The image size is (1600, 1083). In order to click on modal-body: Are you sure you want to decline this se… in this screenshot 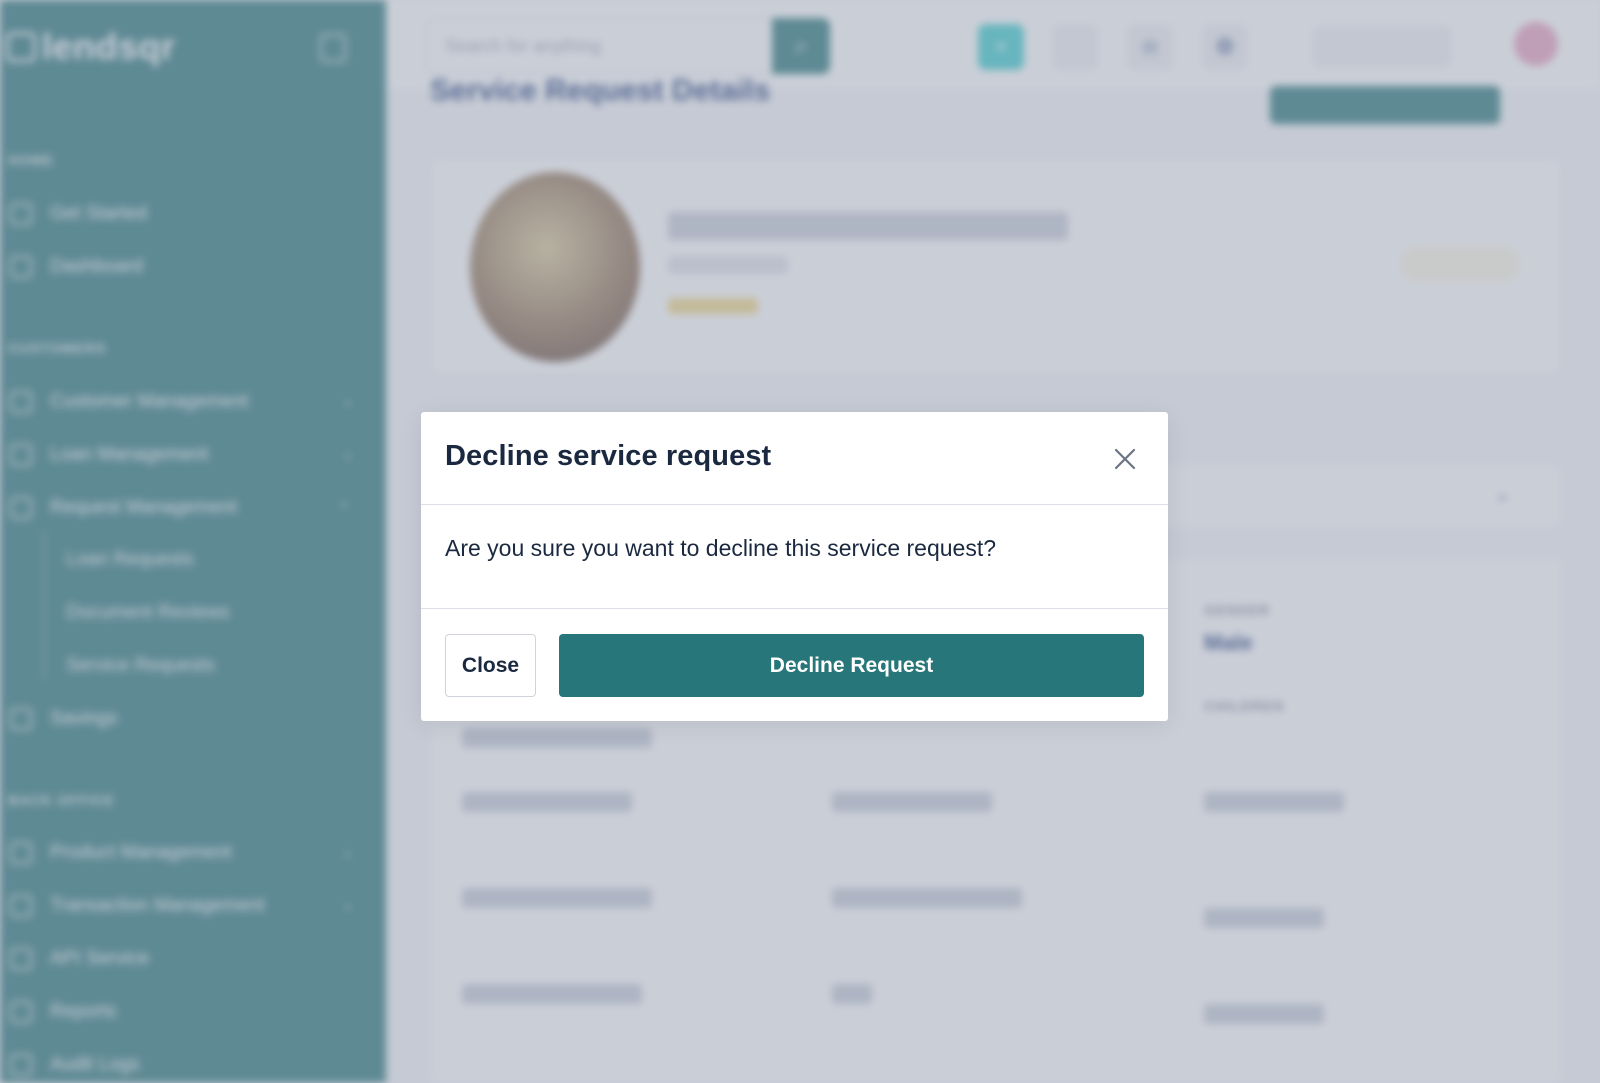, I will do `click(794, 557)`.